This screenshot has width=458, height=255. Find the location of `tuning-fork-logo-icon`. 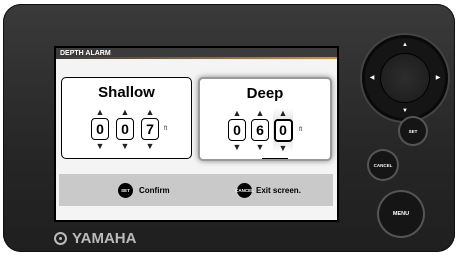

tuning-fork-logo-icon is located at coordinates (60, 238).